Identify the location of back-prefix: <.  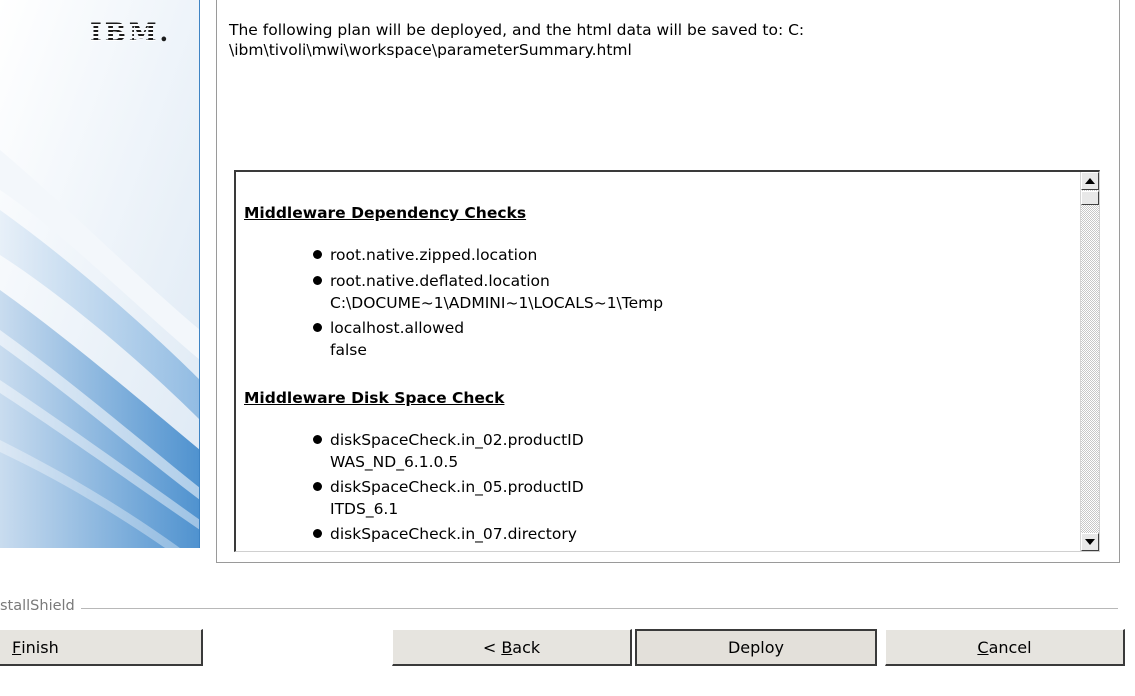
(492, 647).